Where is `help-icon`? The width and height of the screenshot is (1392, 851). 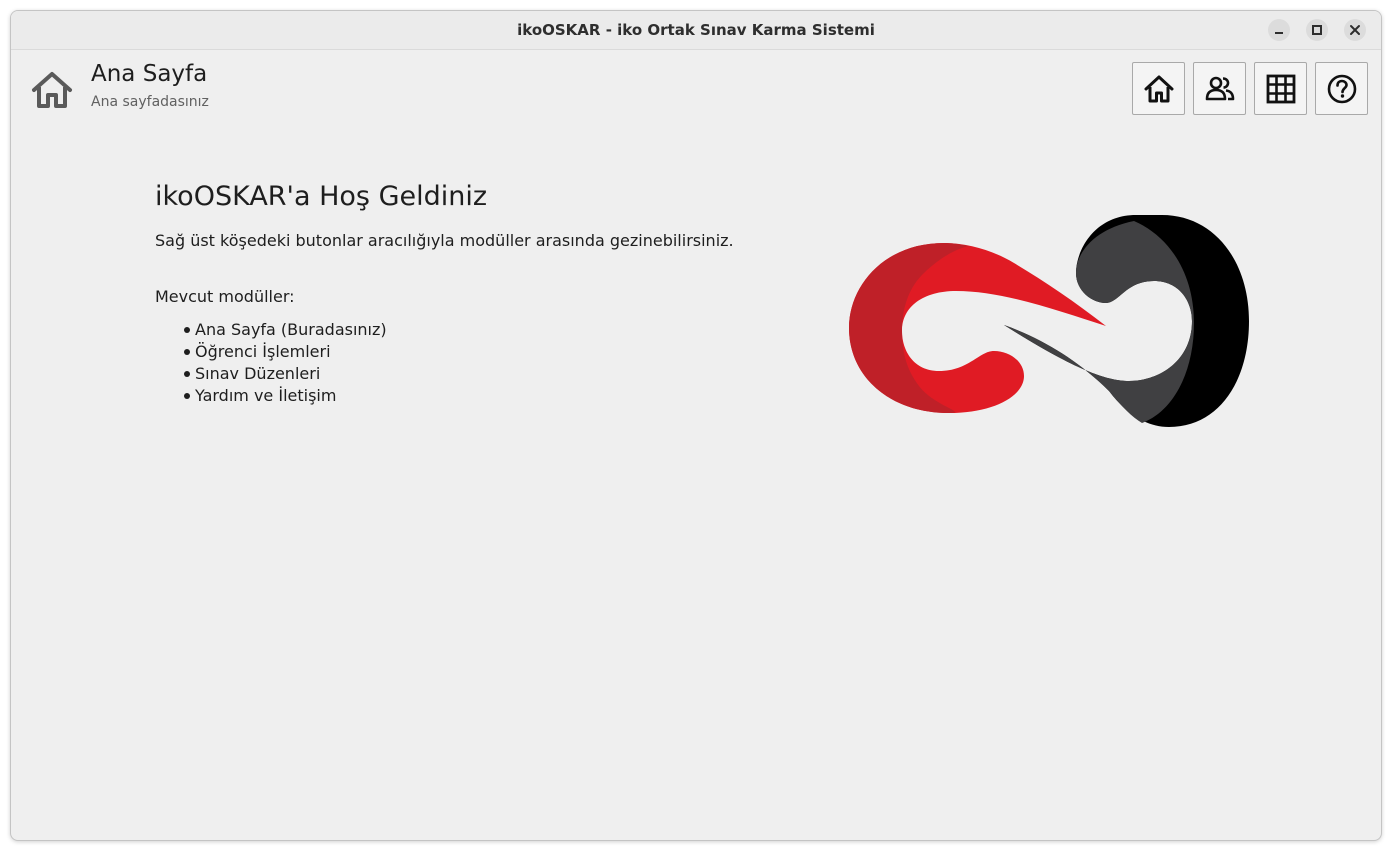
help-icon is located at coordinates (1342, 89).